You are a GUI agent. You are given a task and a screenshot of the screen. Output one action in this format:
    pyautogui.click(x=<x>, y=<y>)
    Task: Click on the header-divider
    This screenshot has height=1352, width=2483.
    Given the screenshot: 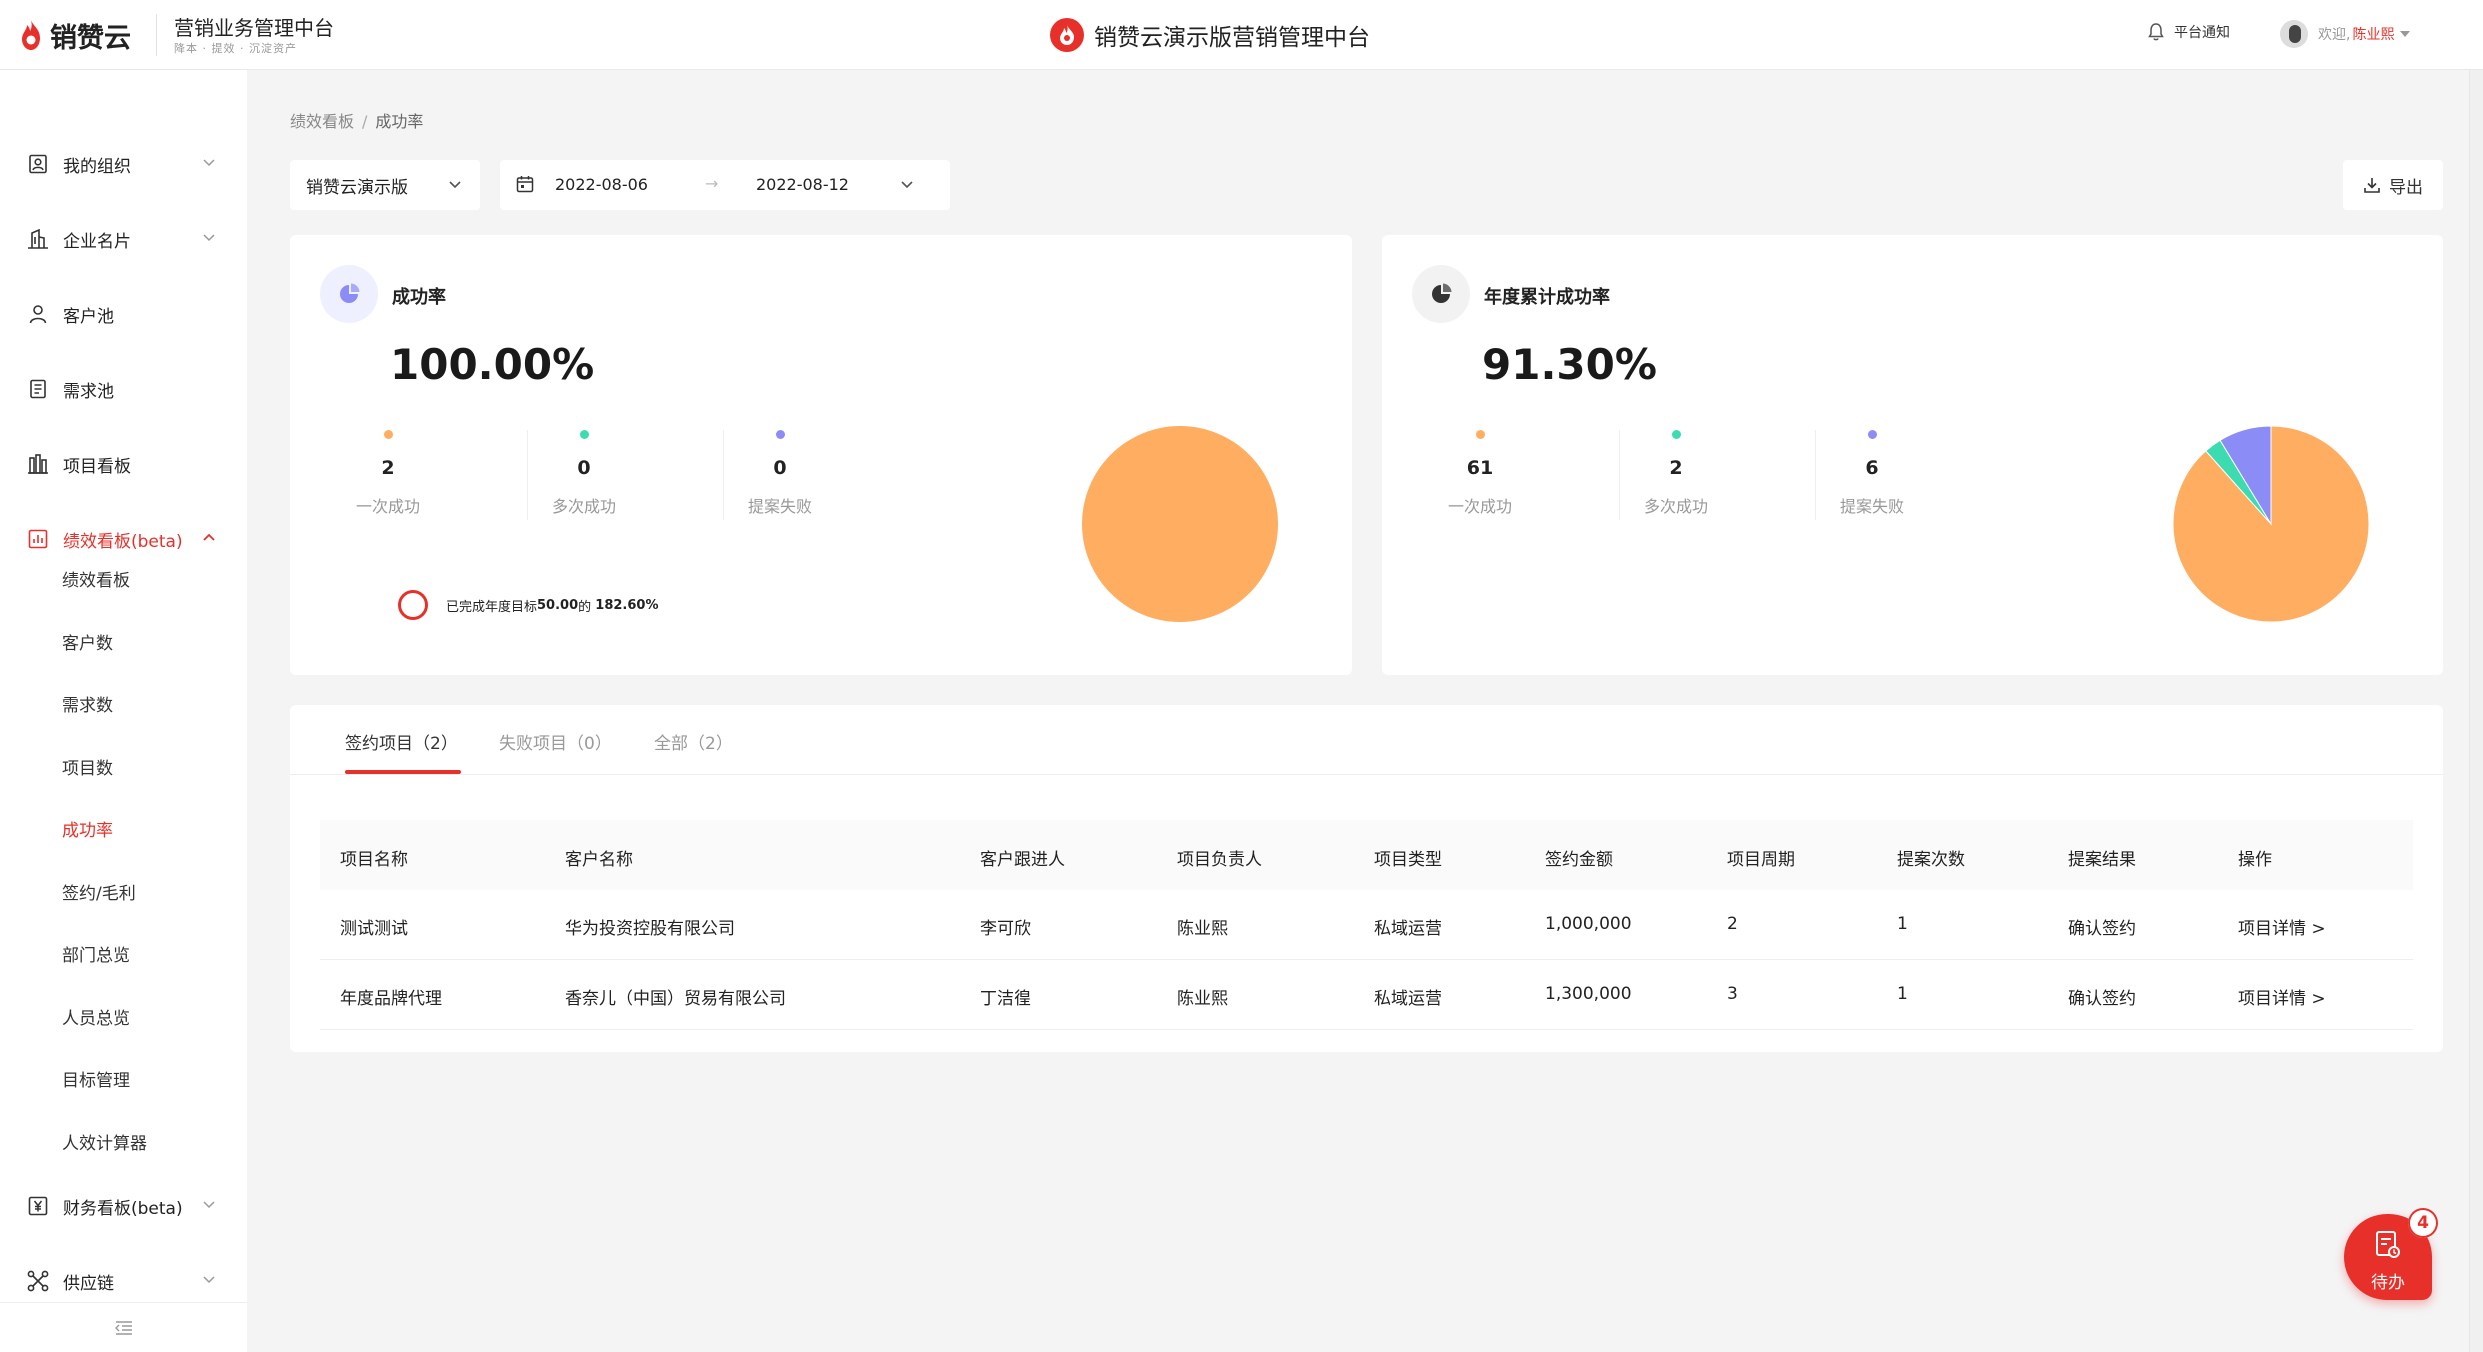 What is the action you would take?
    pyautogui.click(x=156, y=35)
    